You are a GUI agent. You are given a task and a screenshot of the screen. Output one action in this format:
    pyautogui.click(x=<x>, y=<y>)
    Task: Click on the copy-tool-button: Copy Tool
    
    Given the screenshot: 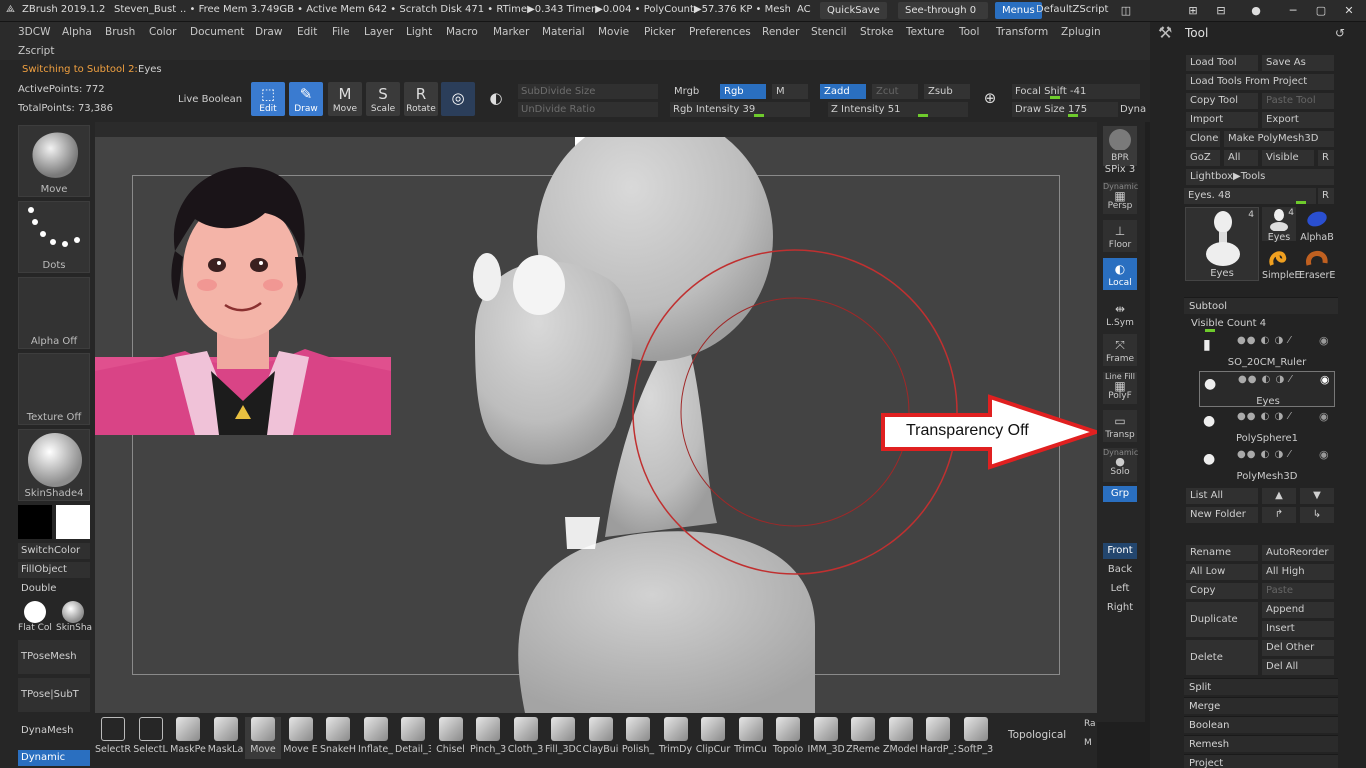 What is the action you would take?
    pyautogui.click(x=1222, y=101)
    